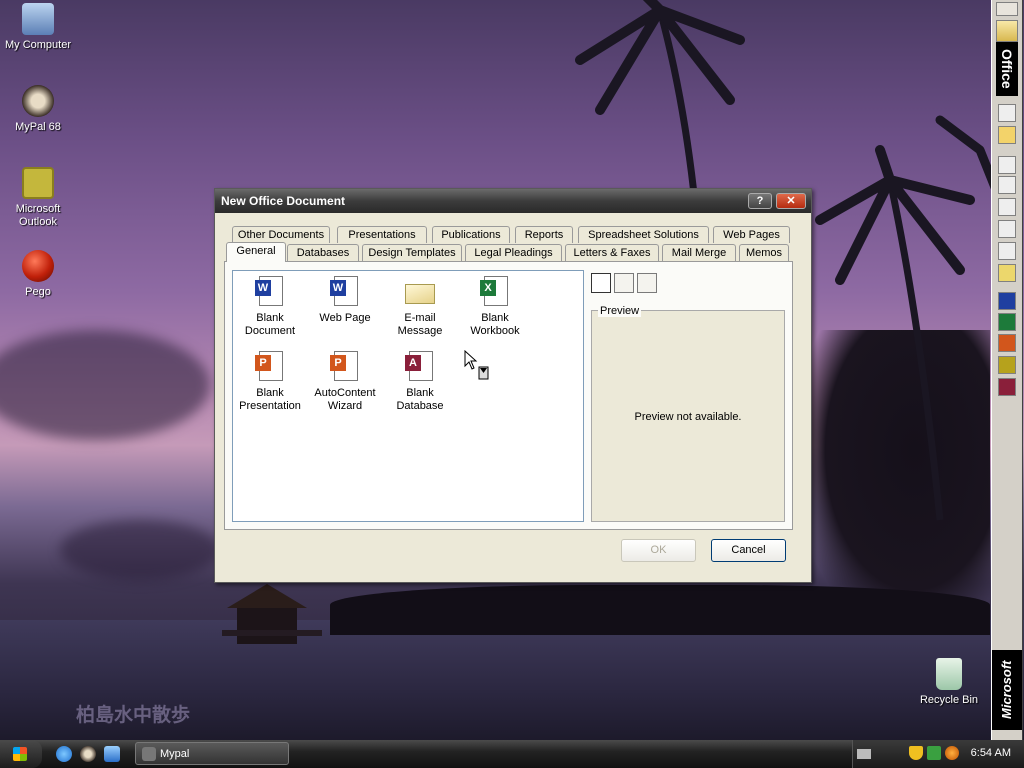  I want to click on template-label: Blank Document, so click(270, 324).